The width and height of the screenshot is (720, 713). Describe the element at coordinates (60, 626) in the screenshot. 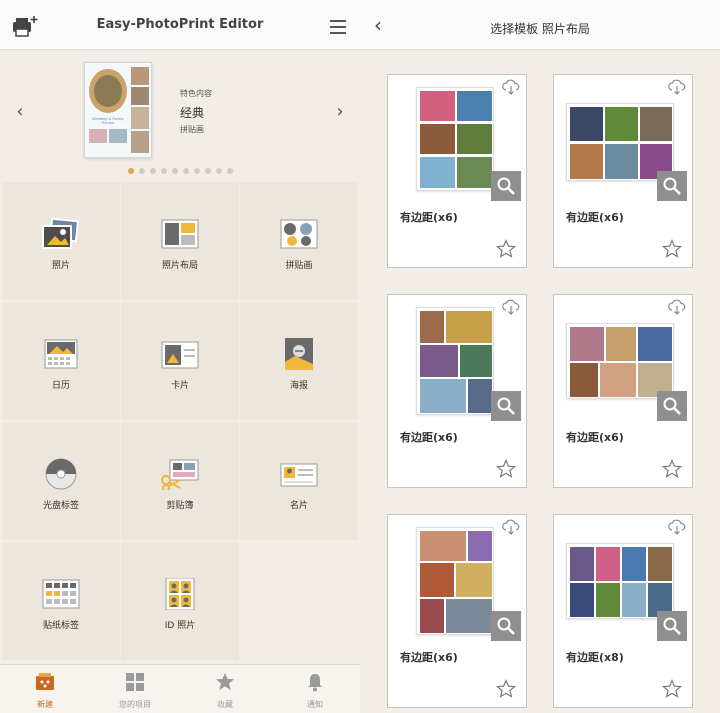

I see `tile-label: 贴纸标签` at that location.